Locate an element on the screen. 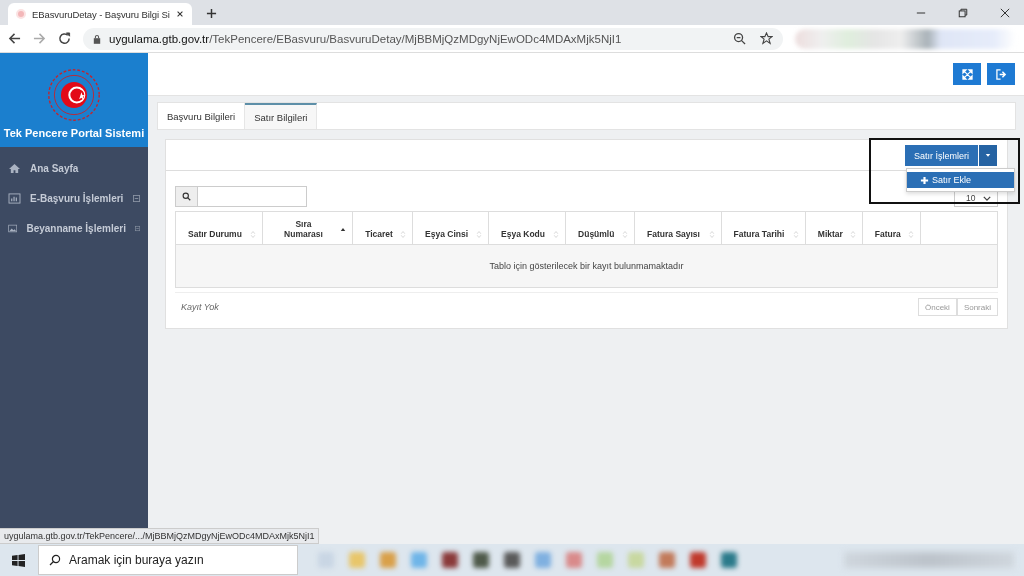 This screenshot has height=576, width=1024. menu-item: Satır Ekle is located at coordinates (960, 180).